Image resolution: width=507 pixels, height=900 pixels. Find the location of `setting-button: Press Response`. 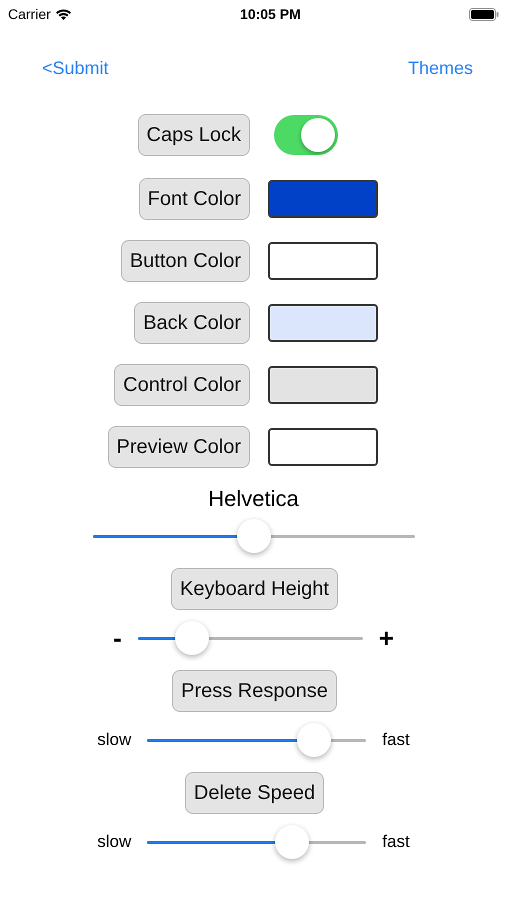

setting-button: Press Response is located at coordinates (254, 691).